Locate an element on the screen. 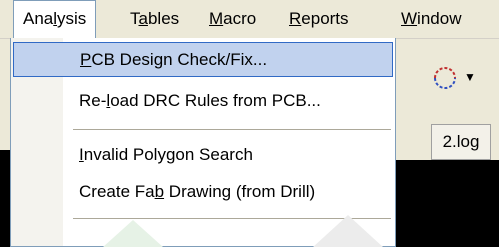 The width and height of the screenshot is (499, 247). lasso-select-icon is located at coordinates (445, 78).